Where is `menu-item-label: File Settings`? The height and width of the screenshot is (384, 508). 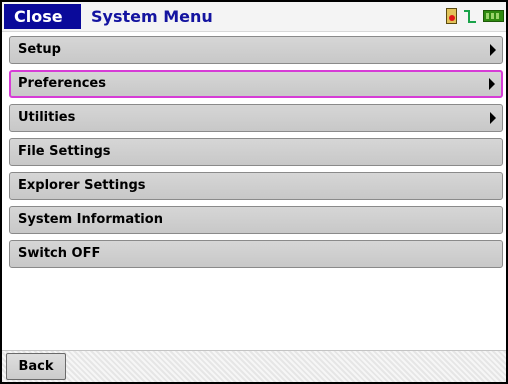 menu-item-label: File Settings is located at coordinates (64, 151).